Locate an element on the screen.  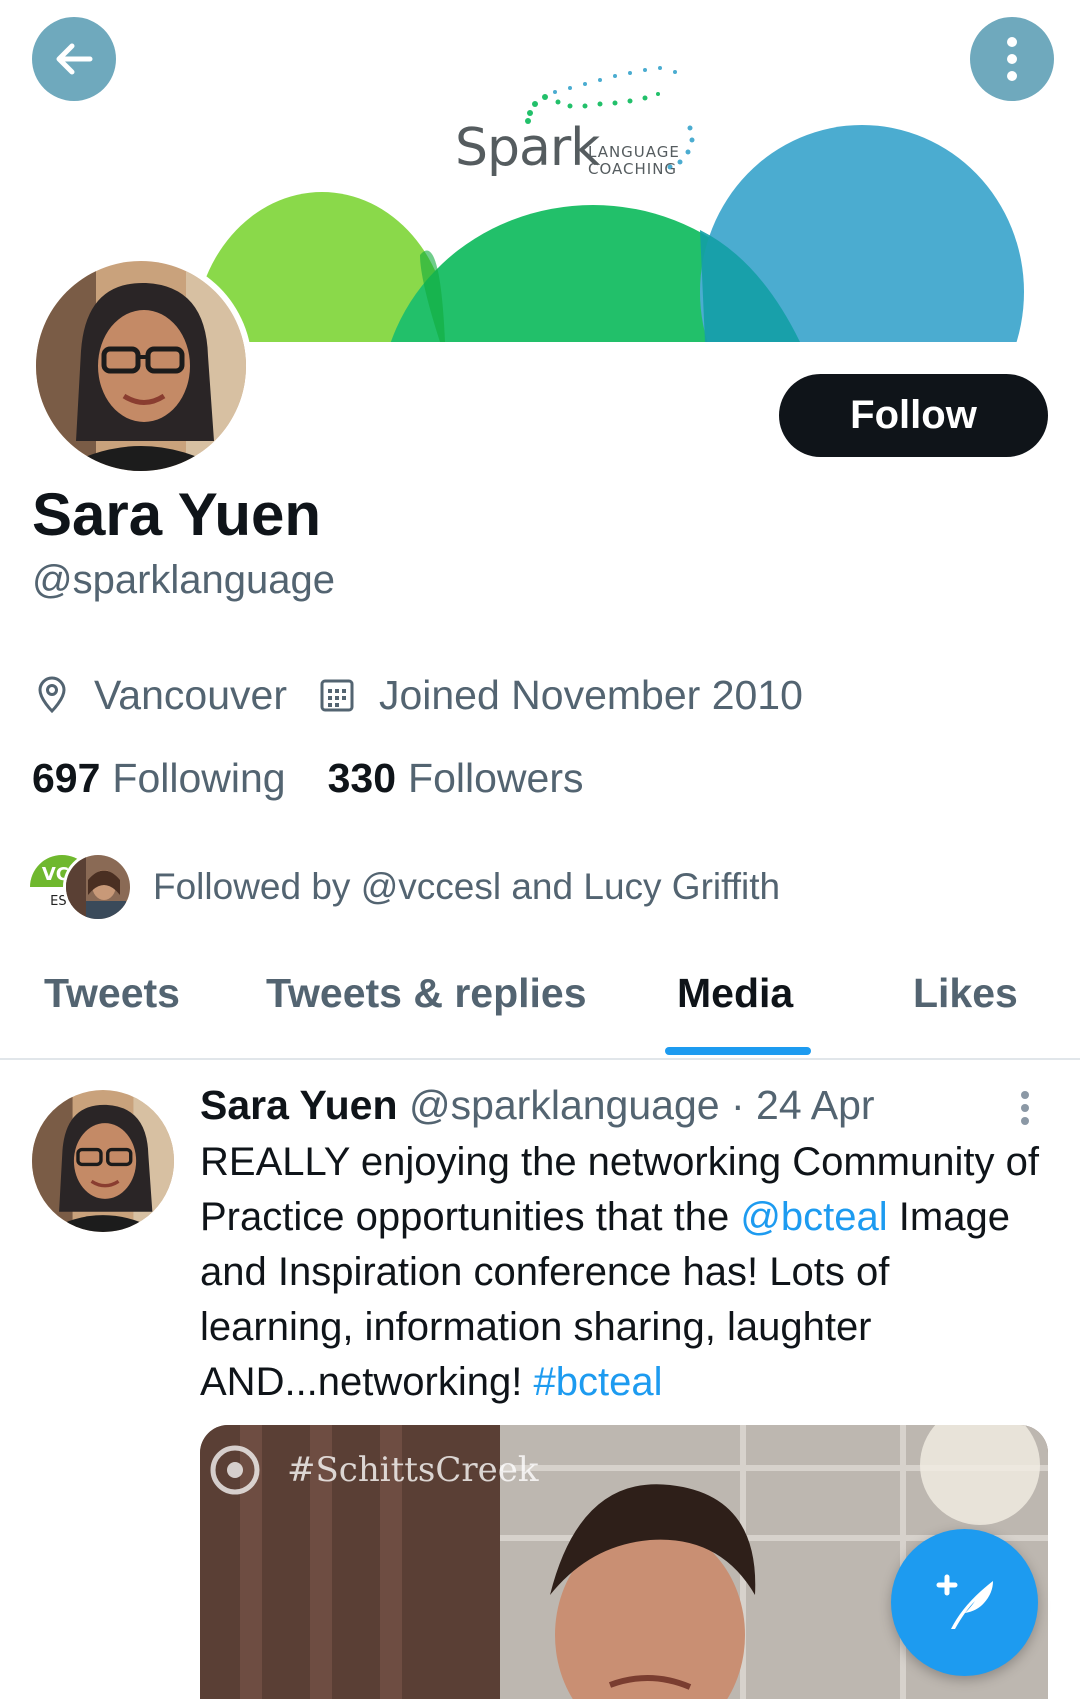
followers-link: 330 Followers is located at coordinates (456, 778).